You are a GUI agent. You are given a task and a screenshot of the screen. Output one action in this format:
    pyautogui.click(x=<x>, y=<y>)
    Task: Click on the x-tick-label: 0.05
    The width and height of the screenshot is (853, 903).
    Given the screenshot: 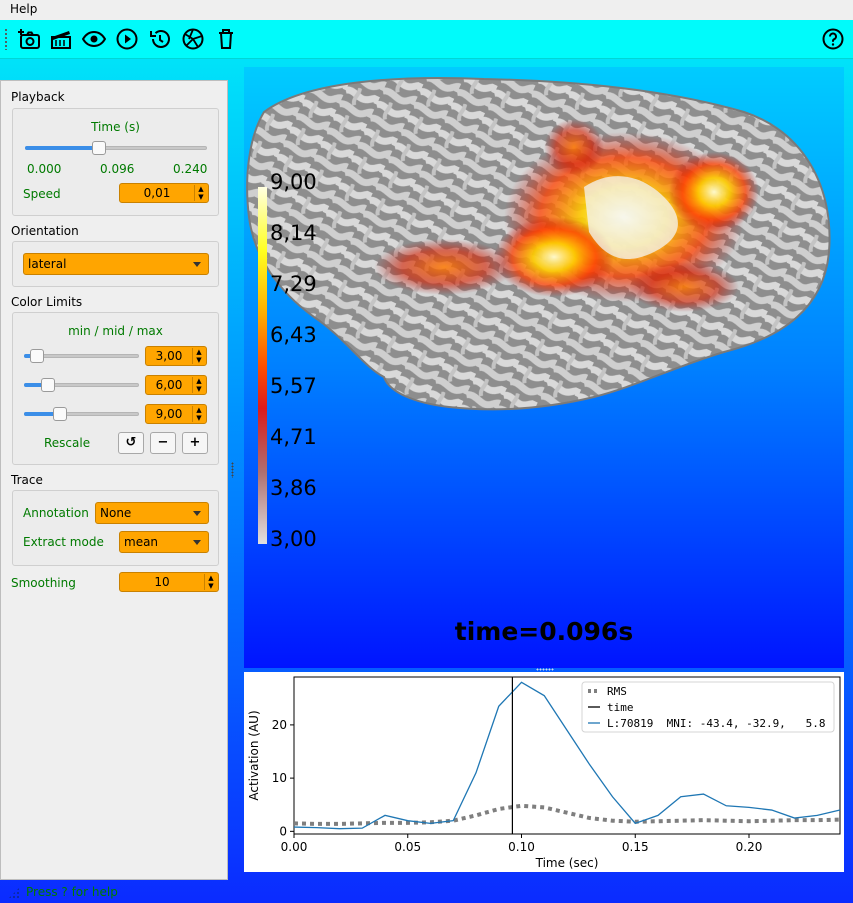 What is the action you would take?
    pyautogui.click(x=407, y=847)
    